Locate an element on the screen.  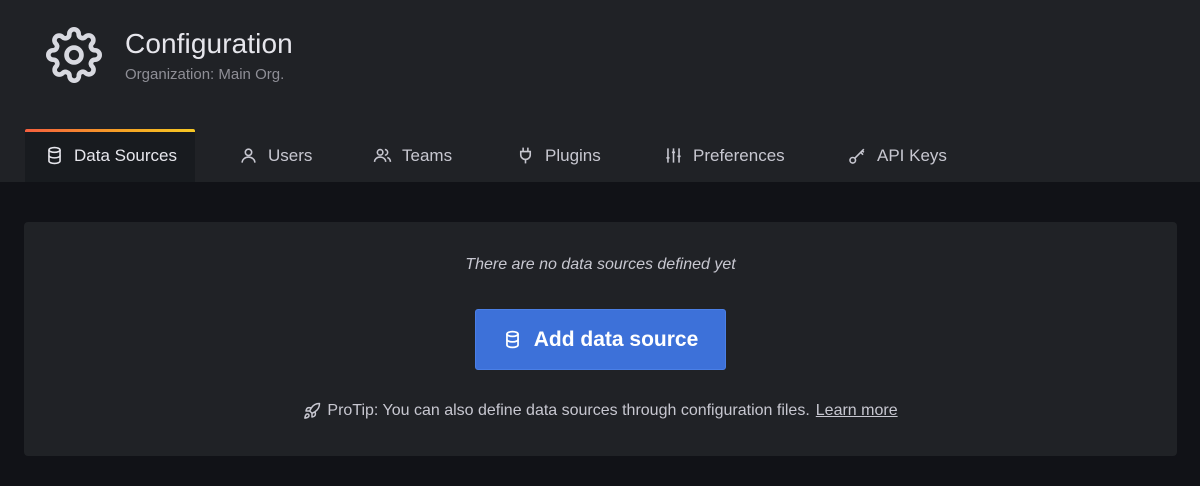
page-title: Configuration is located at coordinates (209, 43).